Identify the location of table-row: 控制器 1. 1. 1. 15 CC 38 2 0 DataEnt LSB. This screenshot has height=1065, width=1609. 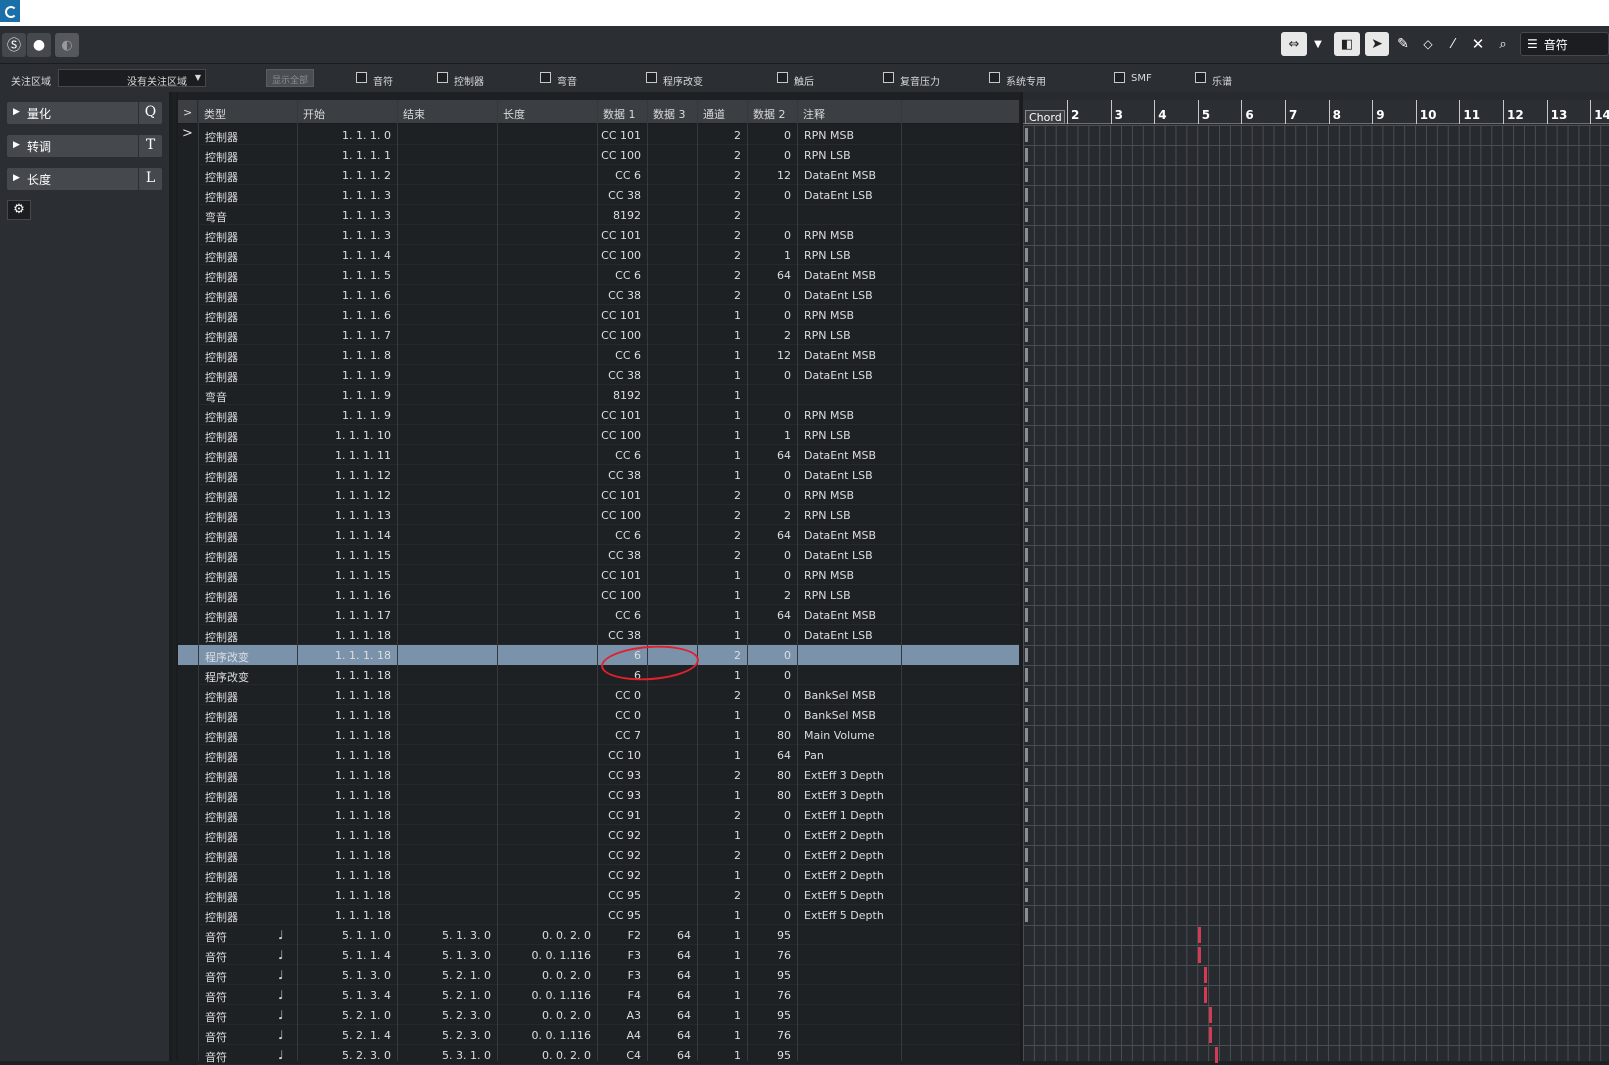
(598, 555).